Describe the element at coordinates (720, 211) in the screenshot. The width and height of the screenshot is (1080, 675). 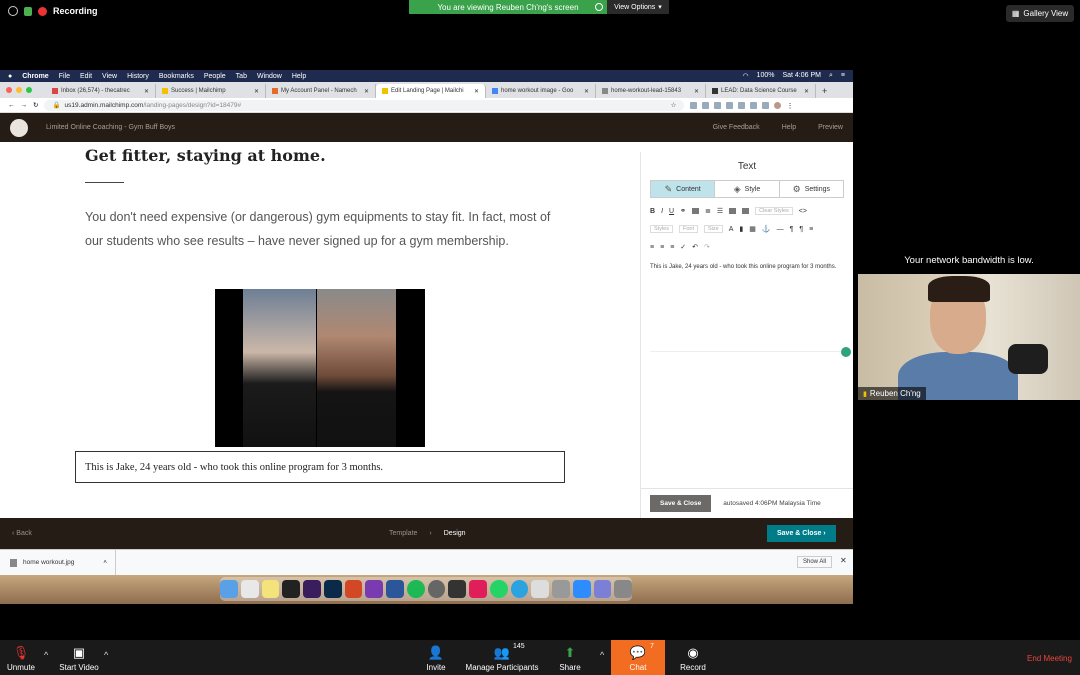
I see `bulleted-list-icon: ☰` at that location.